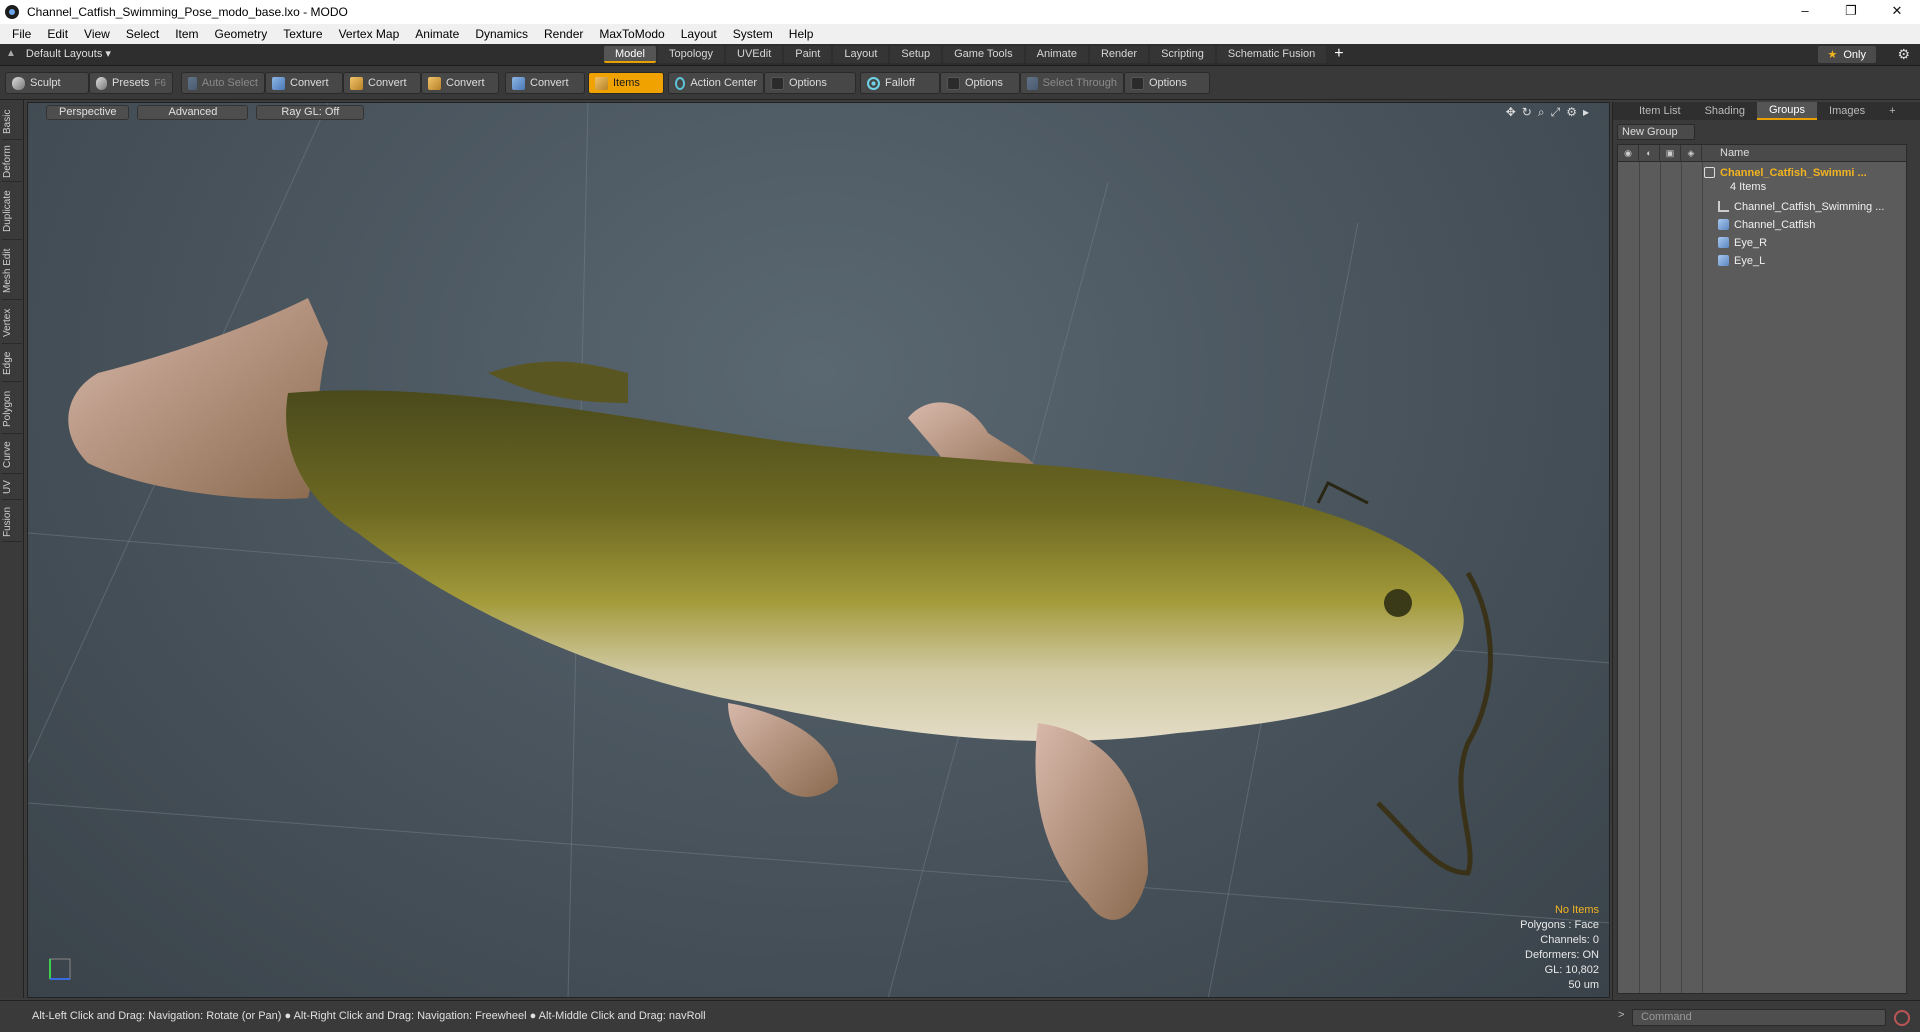 The image size is (1920, 1032). I want to click on add-tab-icon: +, so click(1338, 54).